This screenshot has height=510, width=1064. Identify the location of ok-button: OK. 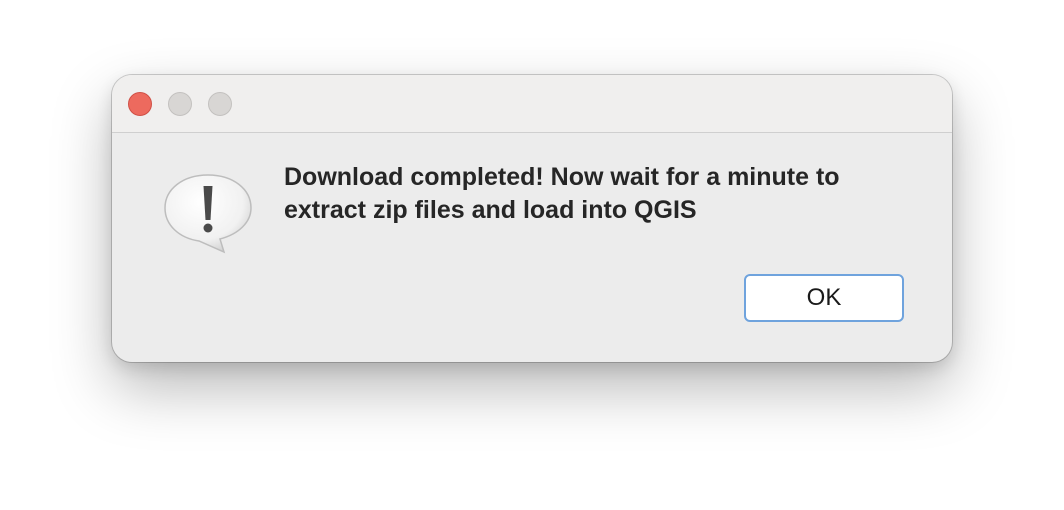
(824, 298).